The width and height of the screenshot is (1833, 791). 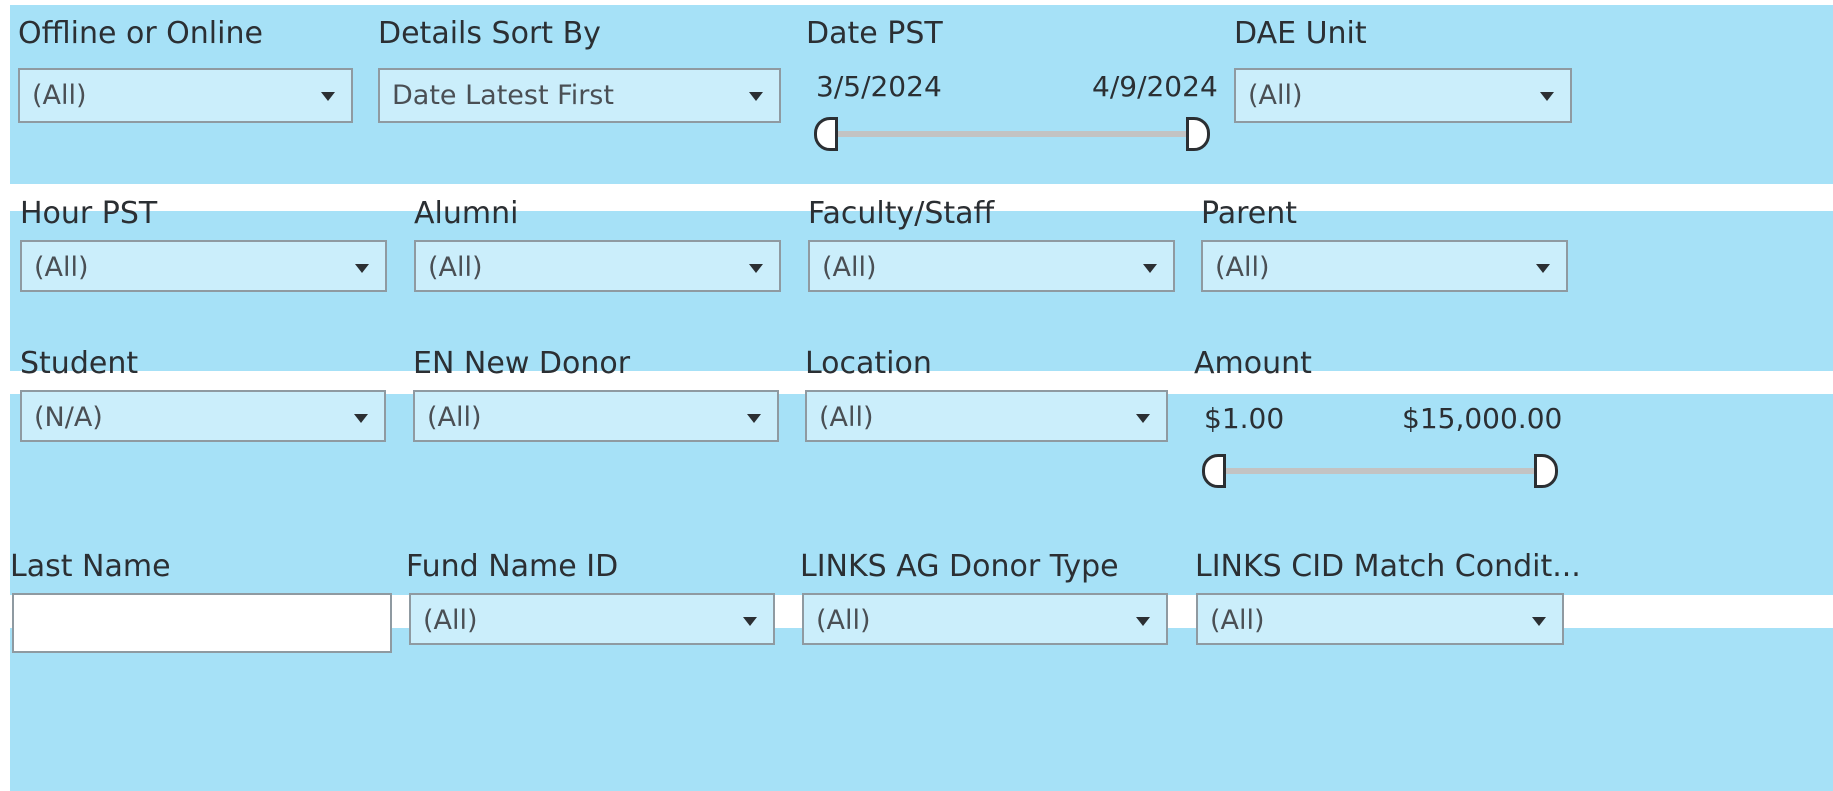 What do you see at coordinates (203, 416) in the screenshot?
I see `student-dropdown: (N/A)` at bounding box center [203, 416].